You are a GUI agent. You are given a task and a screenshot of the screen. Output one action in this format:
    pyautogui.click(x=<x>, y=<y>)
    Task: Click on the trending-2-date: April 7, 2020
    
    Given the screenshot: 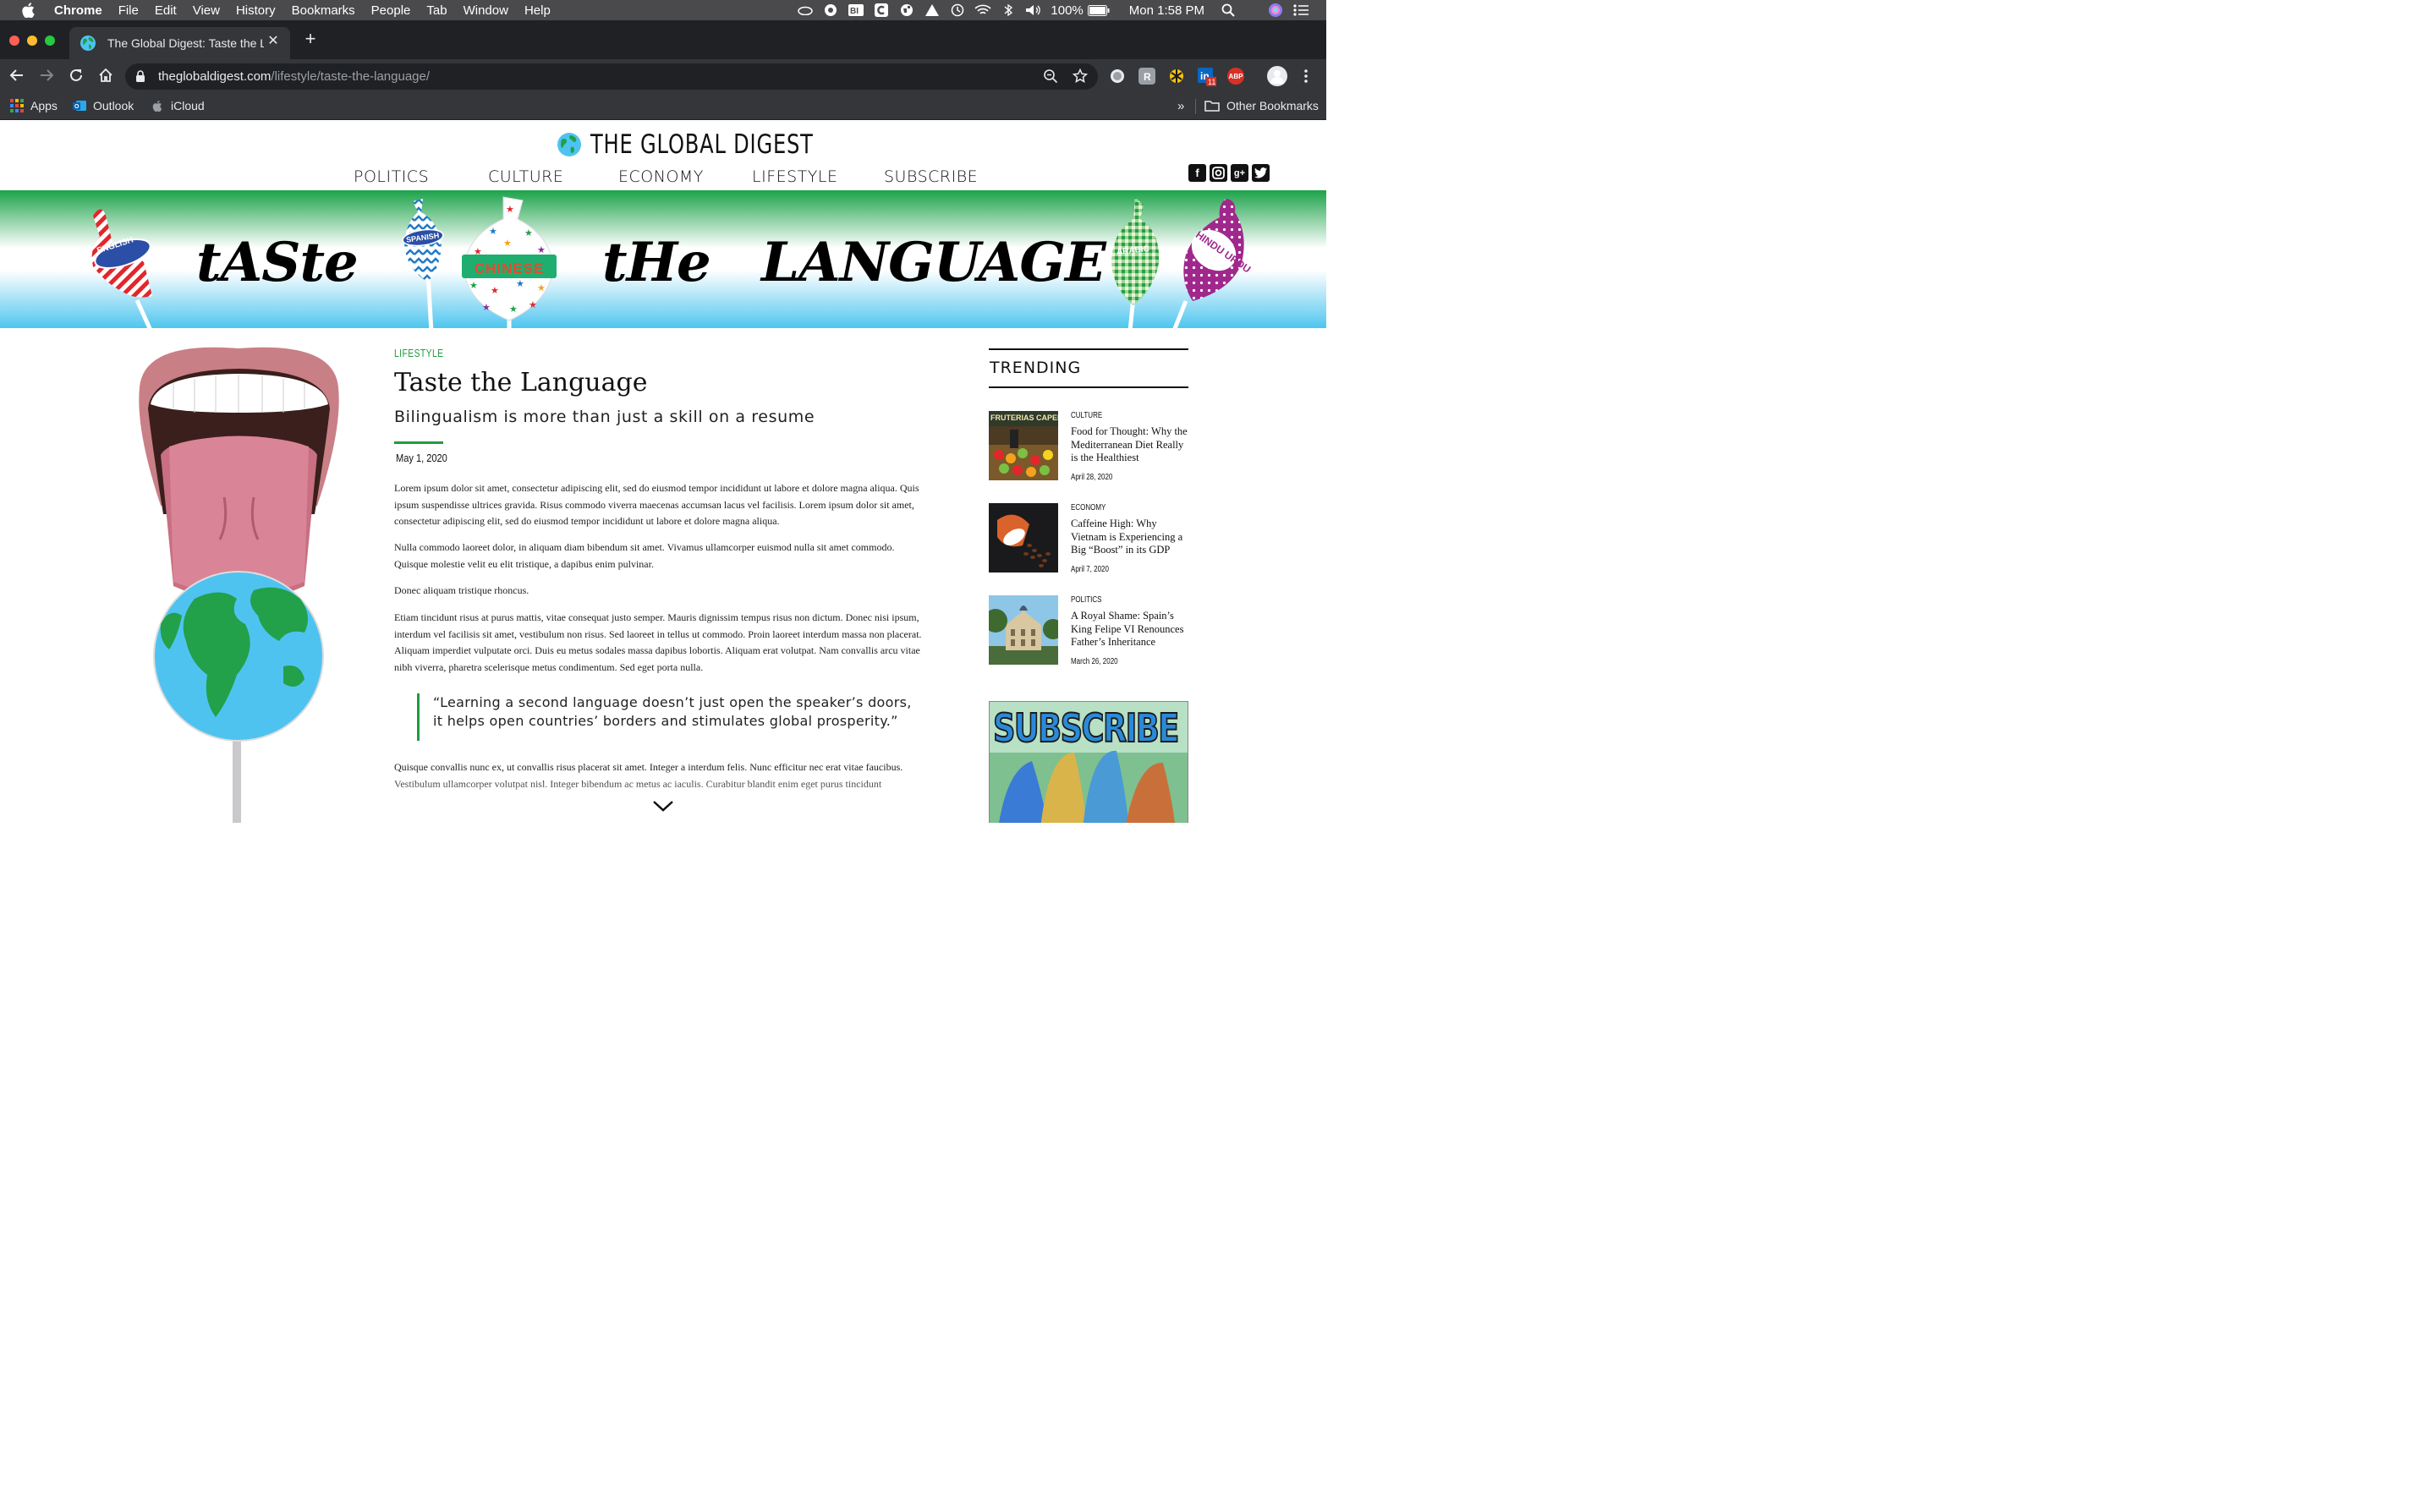 What is the action you would take?
    pyautogui.click(x=1090, y=570)
    